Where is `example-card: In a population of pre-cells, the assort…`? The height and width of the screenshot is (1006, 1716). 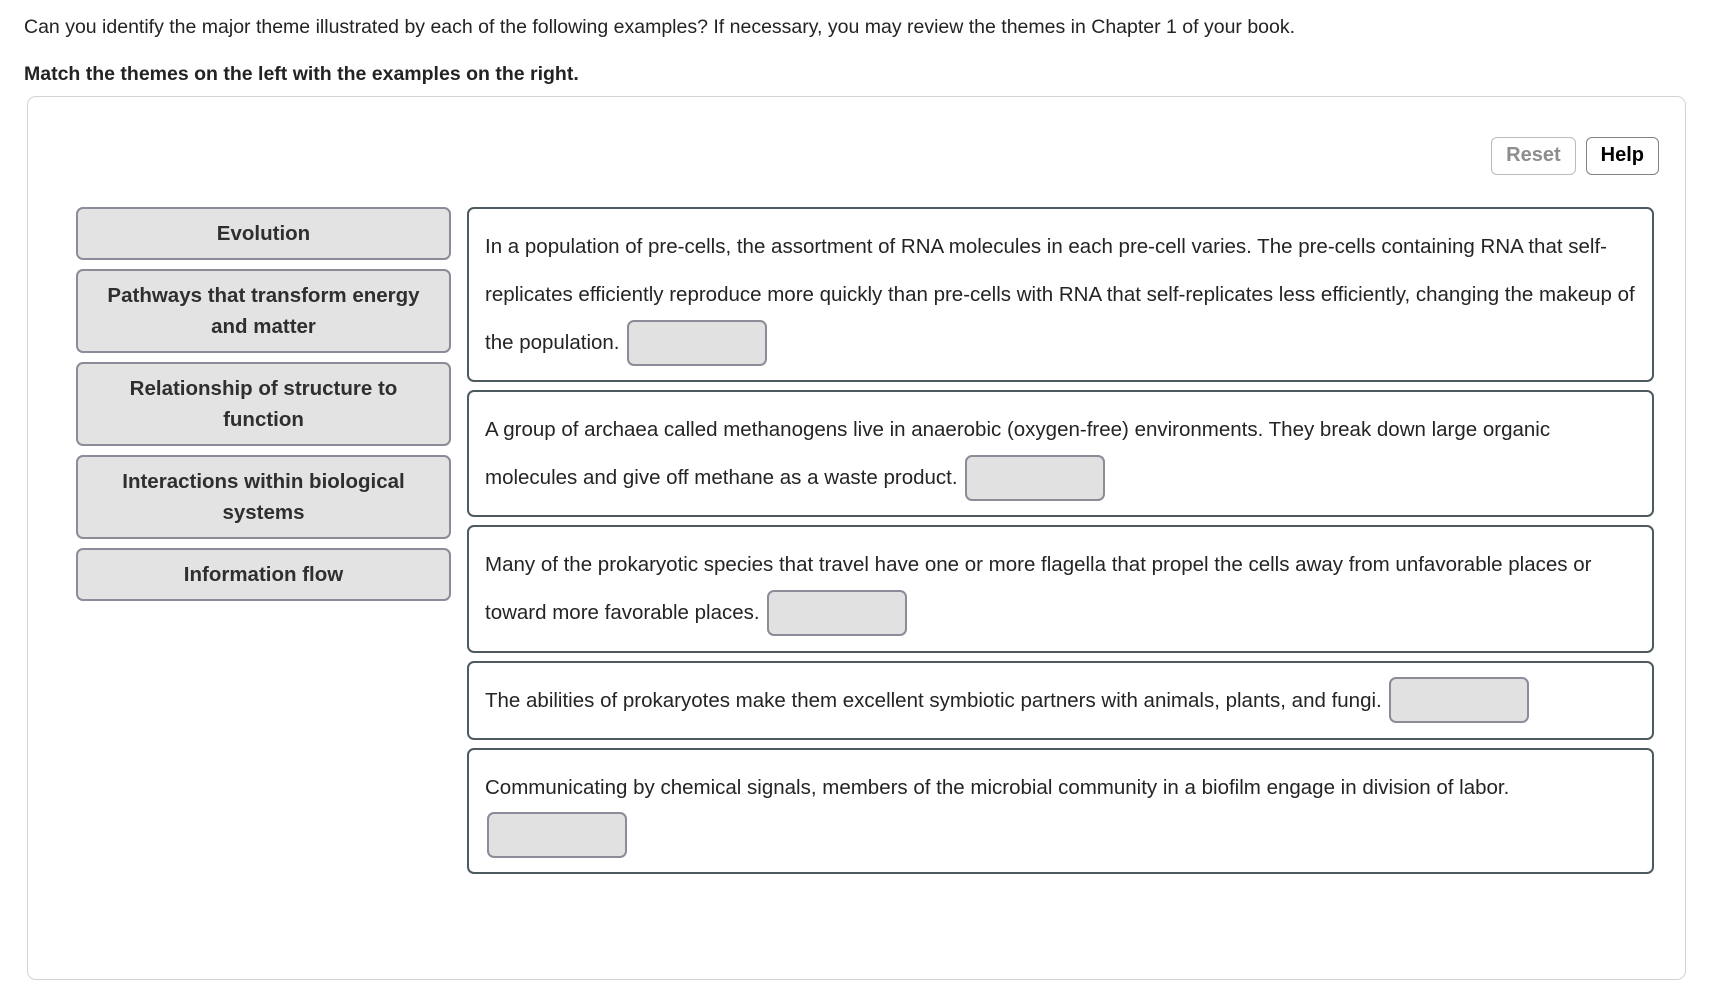
example-card: In a population of pre-cells, the assort… is located at coordinates (1060, 295).